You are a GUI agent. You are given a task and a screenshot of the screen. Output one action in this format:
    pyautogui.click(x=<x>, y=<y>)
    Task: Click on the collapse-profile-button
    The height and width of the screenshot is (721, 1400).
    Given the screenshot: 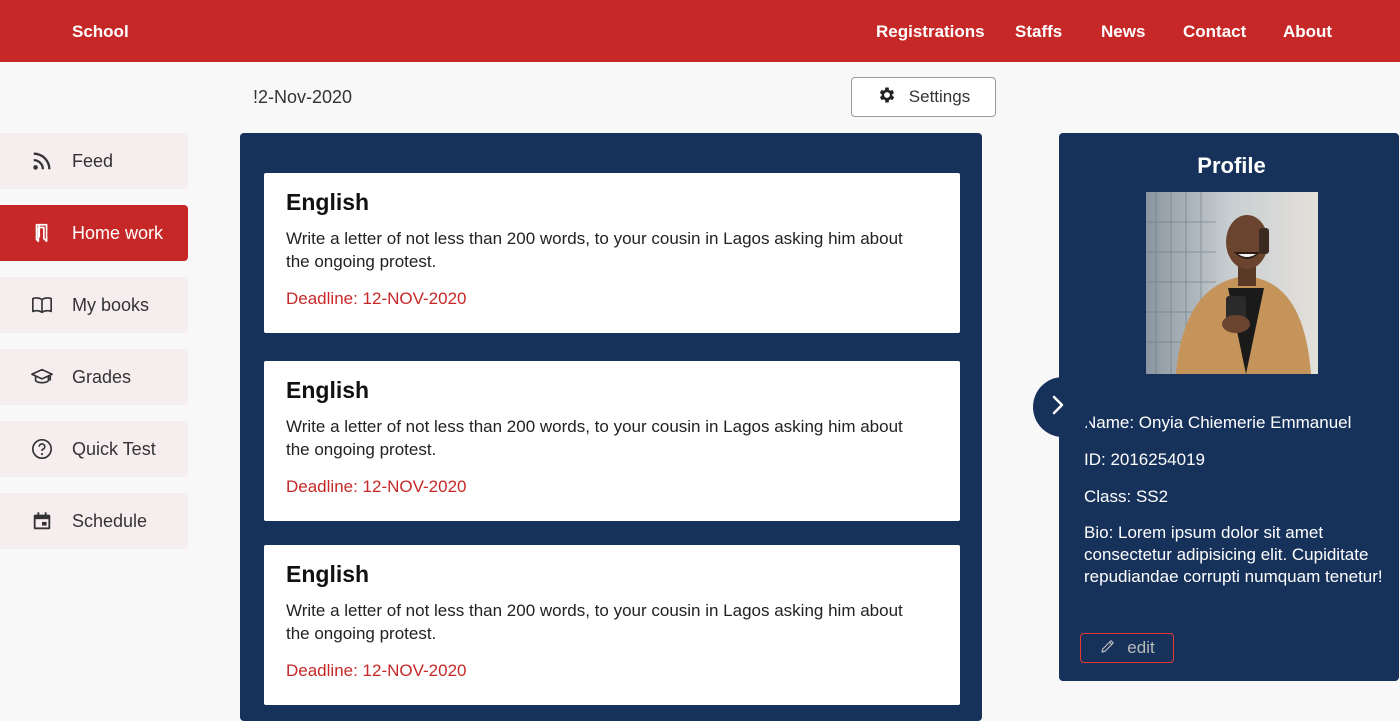 What is the action you would take?
    pyautogui.click(x=1063, y=407)
    